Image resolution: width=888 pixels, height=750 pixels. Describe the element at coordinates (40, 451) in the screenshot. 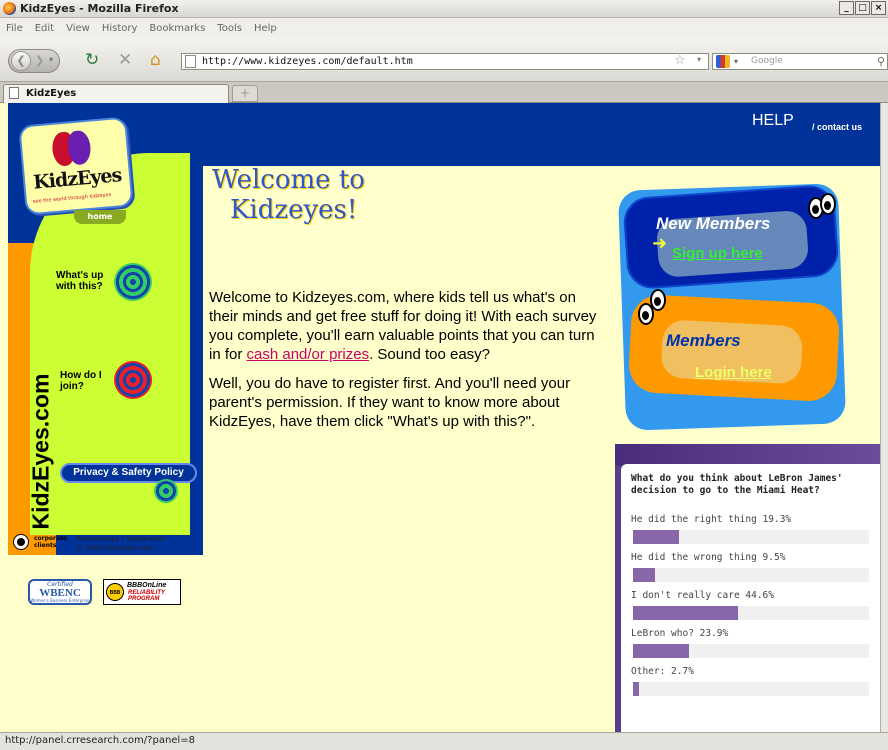

I see `vertical-brand: KidzEyes.com` at that location.